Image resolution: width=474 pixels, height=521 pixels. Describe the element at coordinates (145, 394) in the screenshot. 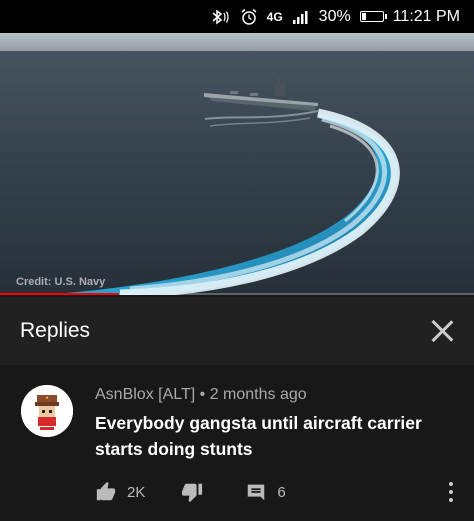

I see `comment-author: AsnBlox [ALT]` at that location.